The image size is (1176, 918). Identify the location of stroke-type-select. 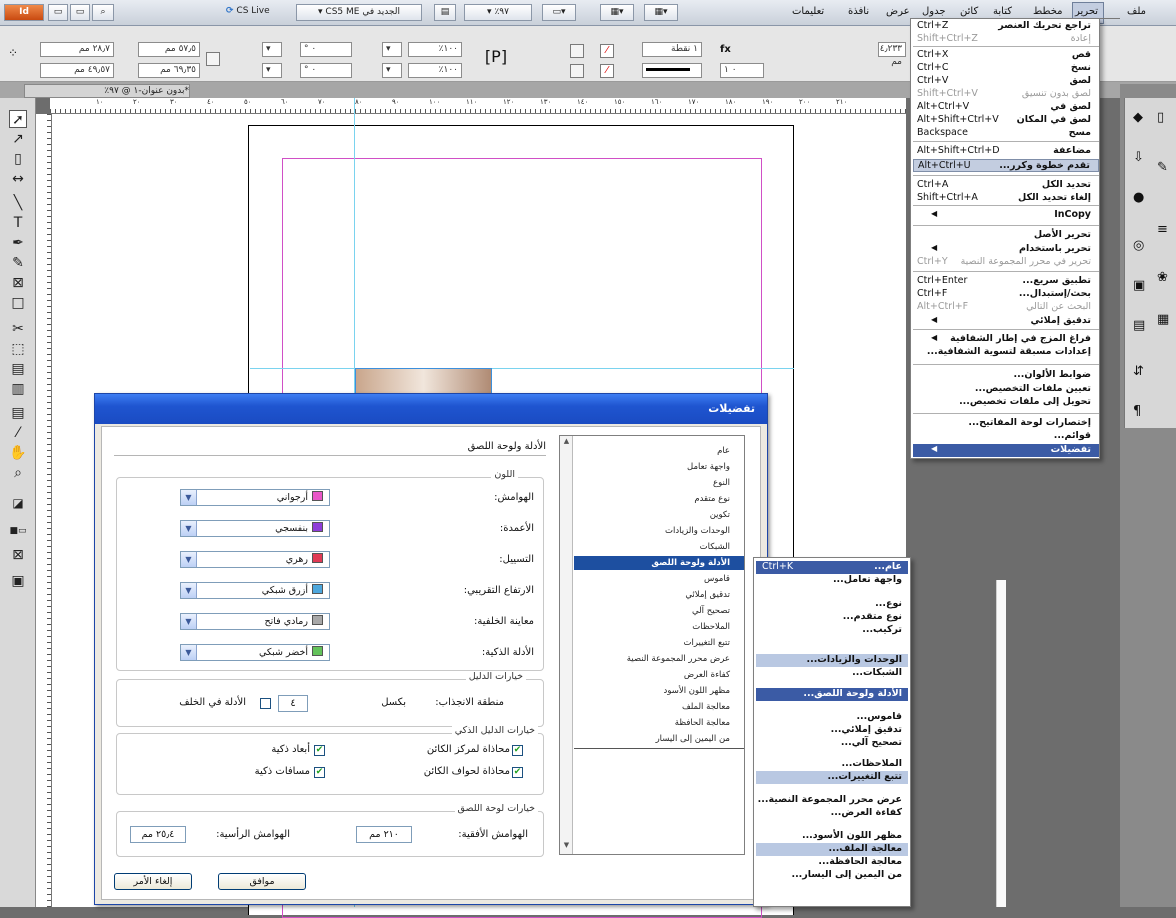
(672, 70).